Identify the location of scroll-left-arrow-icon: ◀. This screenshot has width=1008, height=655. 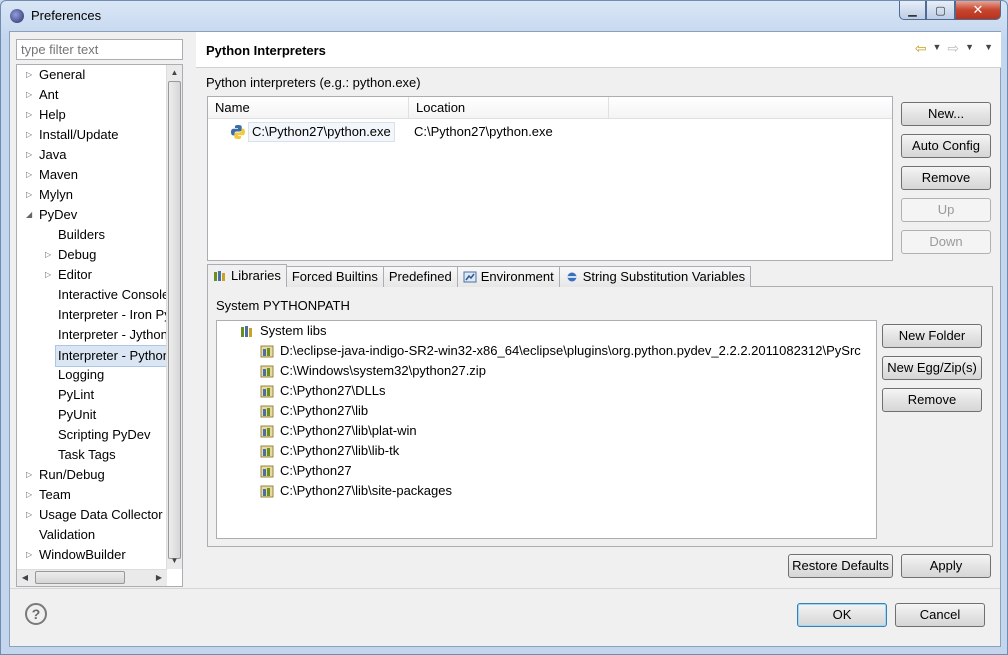
(25, 578).